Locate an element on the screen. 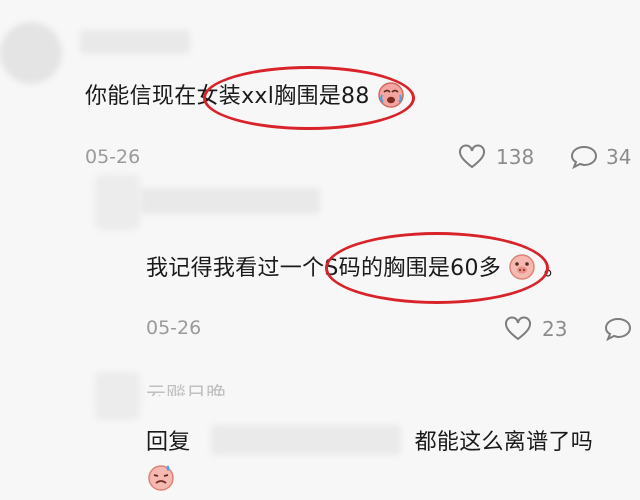  sweating-emoji is located at coordinates (161, 479).